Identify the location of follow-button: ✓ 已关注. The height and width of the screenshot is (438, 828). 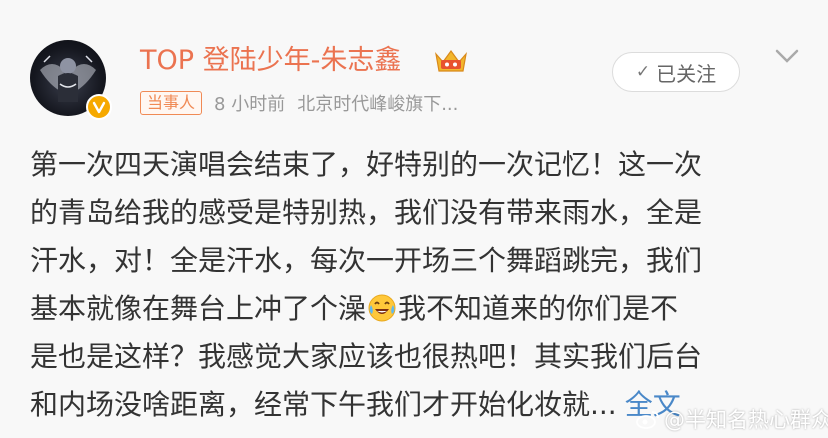
(676, 72).